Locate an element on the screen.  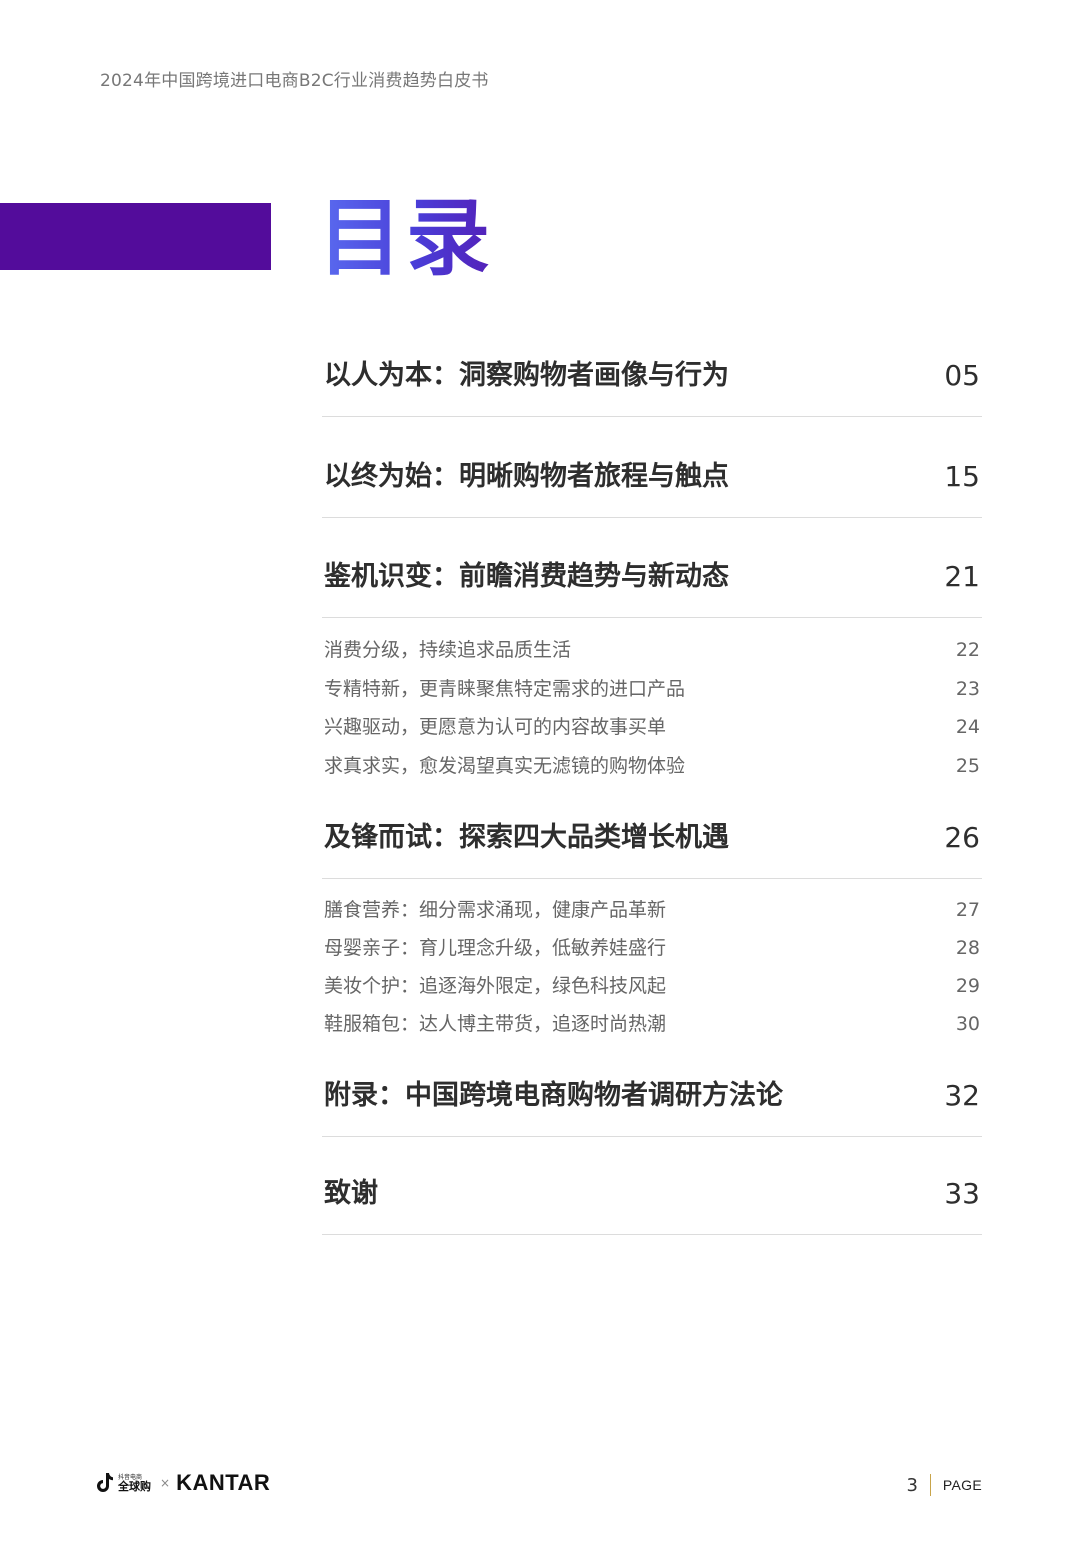
toc-subentry: 专精特新，更青睐聚焦特定需求的进口产品 23 is located at coordinates (652, 689).